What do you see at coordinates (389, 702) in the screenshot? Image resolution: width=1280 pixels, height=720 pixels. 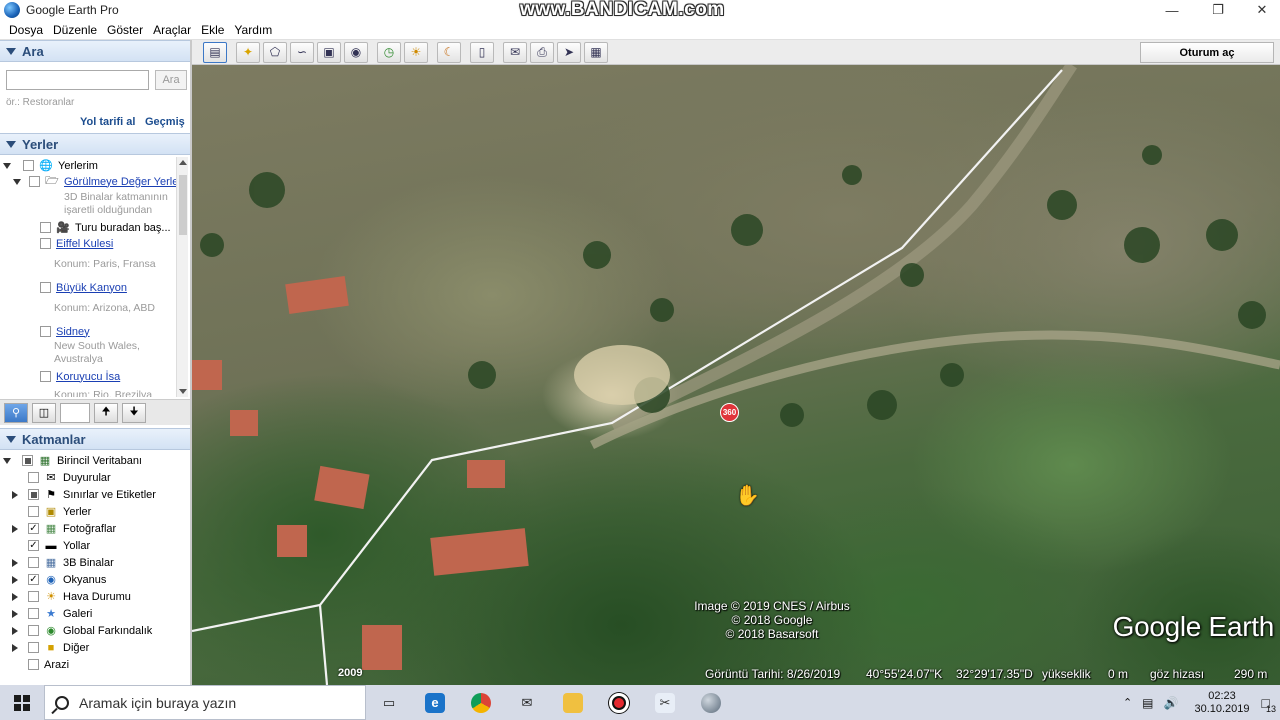 I see `task-view-button: ▭` at bounding box center [389, 702].